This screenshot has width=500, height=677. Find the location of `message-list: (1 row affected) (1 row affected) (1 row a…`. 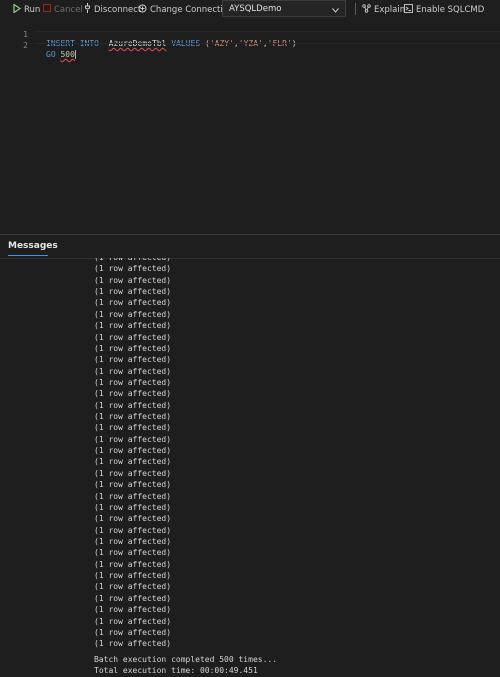

message-list: (1 row affected) (1 row affected) (1 row a… is located at coordinates (132, 454).